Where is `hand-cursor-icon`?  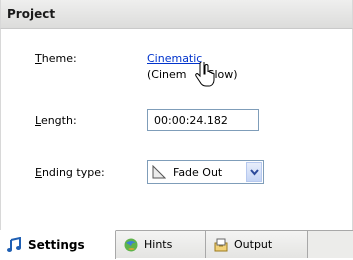 hand-cursor-icon is located at coordinates (205, 74).